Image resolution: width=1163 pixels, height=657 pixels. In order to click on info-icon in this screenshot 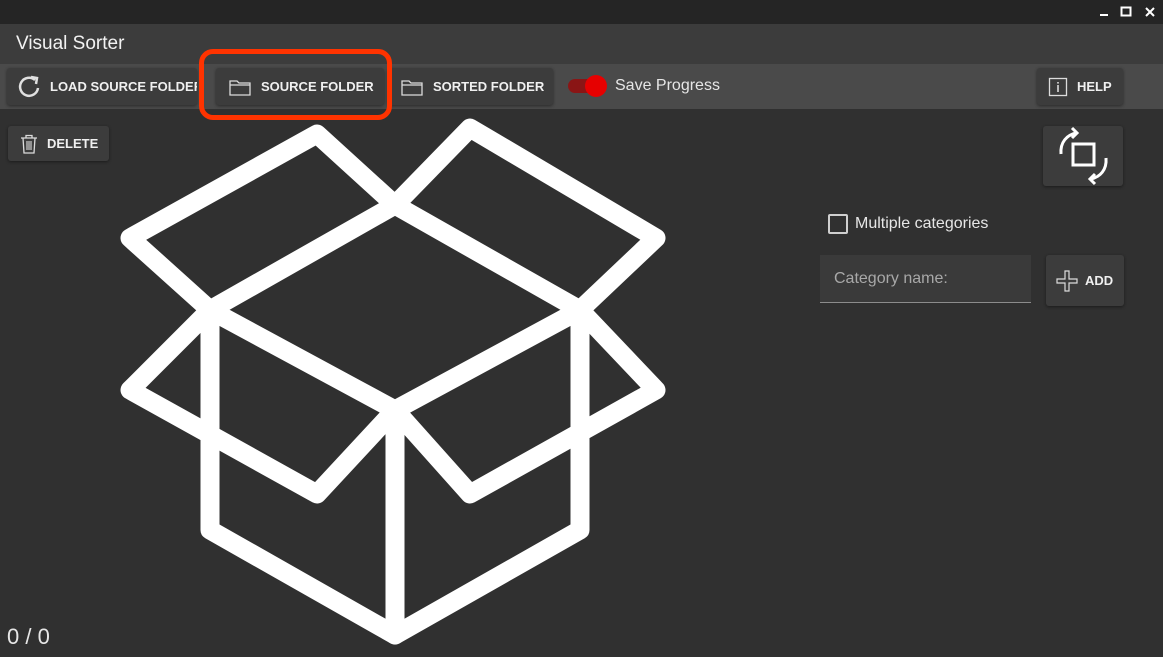, I will do `click(1058, 86)`.